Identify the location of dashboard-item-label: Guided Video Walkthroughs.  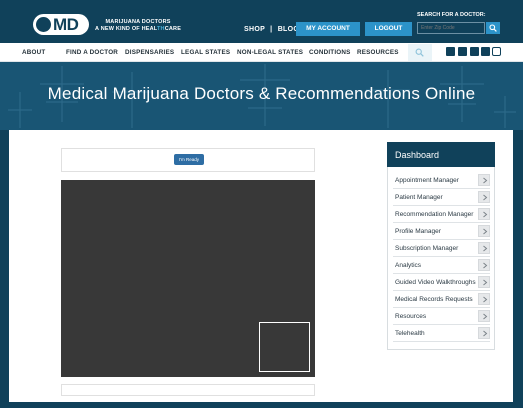
(435, 282).